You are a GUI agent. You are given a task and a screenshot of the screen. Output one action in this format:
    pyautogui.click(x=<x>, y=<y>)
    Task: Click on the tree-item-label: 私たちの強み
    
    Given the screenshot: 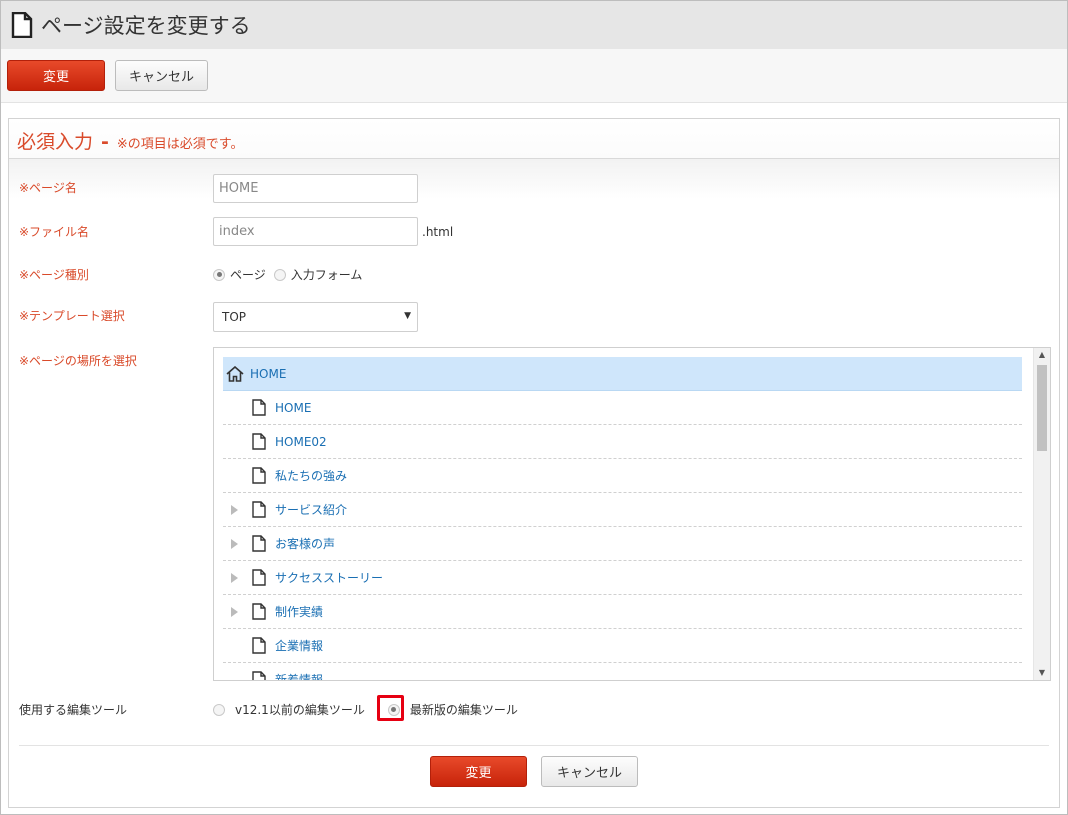 What is the action you would take?
    pyautogui.click(x=311, y=476)
    